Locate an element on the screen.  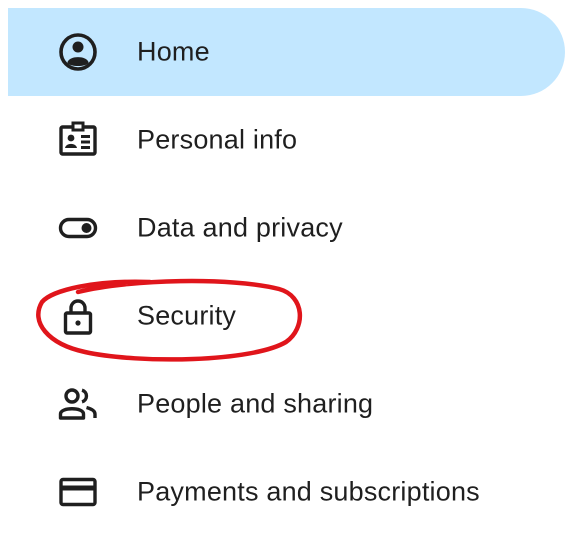
people-icon is located at coordinates (78, 404).